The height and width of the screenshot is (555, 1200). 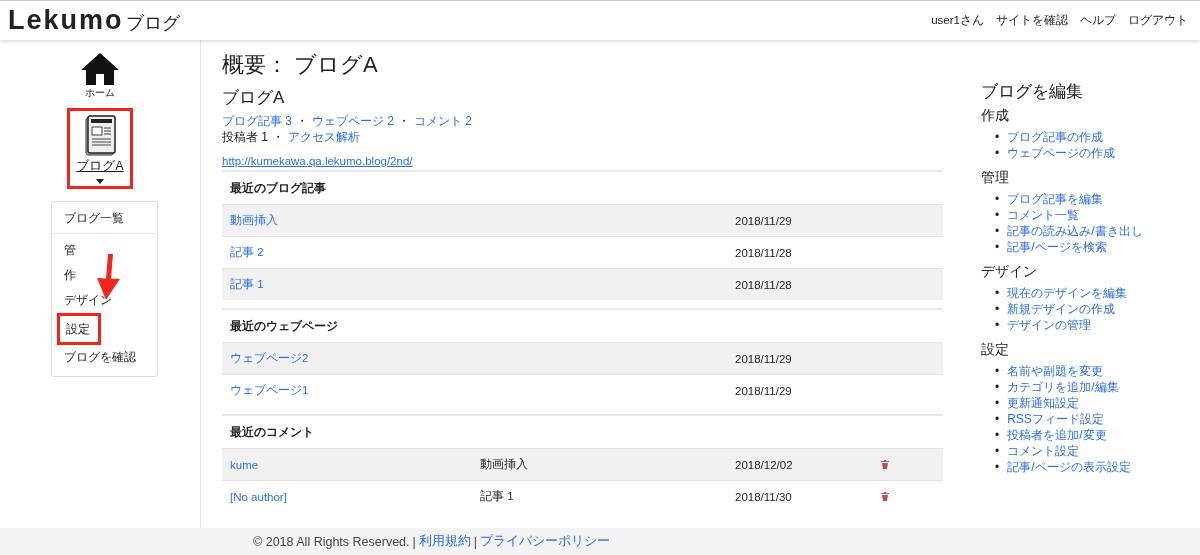 I want to click on logo-suffix: ブログ, so click(x=152, y=23).